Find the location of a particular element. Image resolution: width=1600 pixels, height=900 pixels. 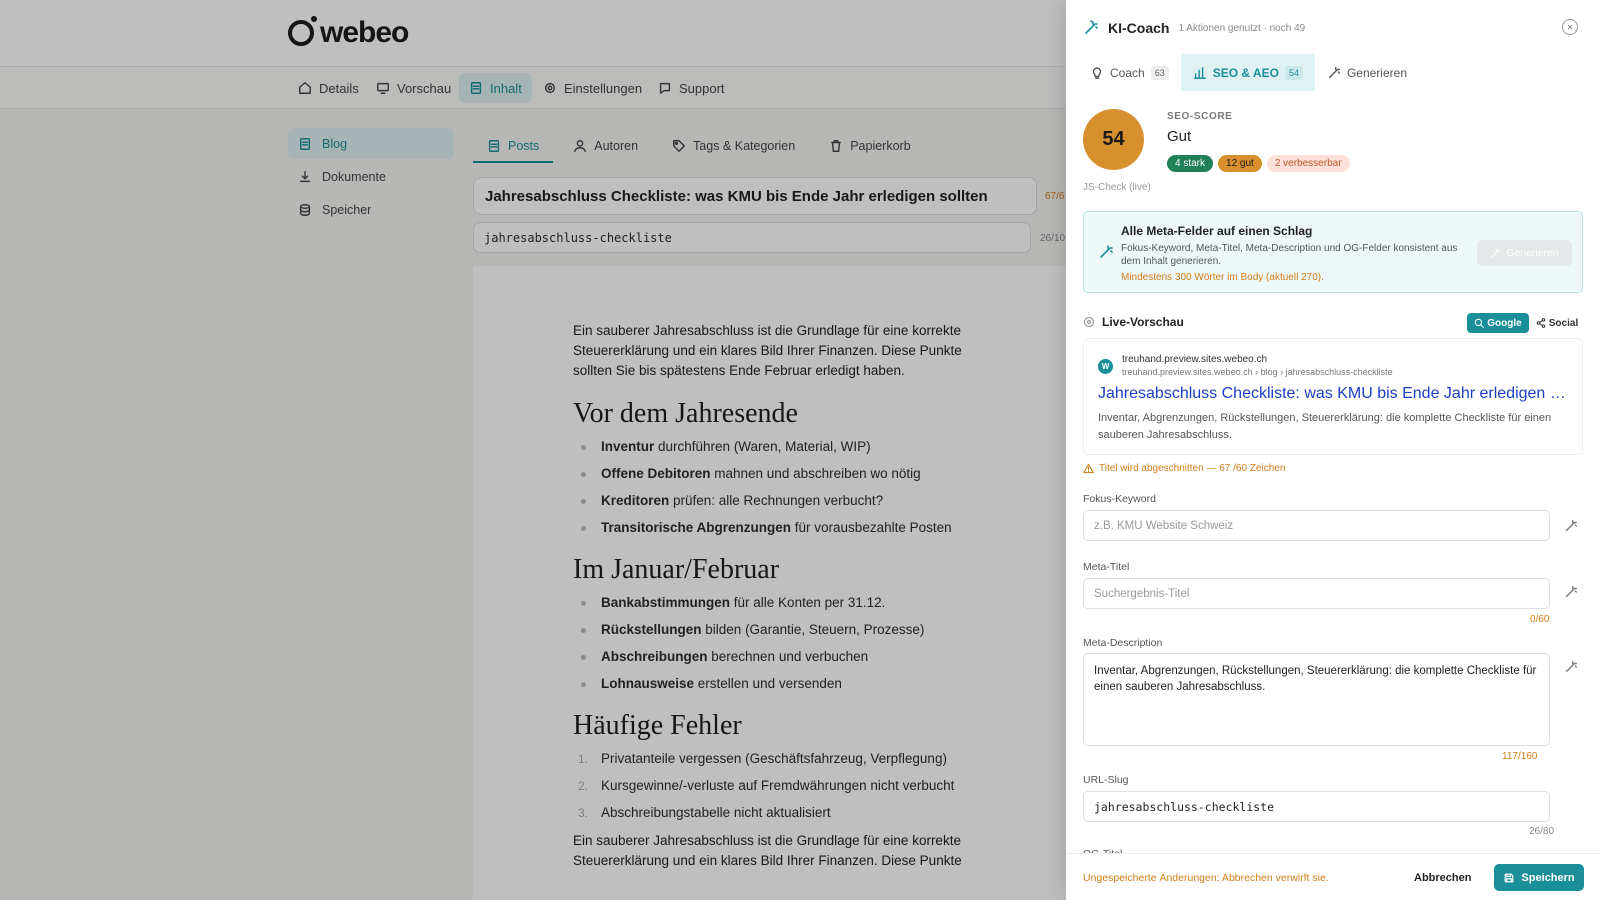

meta-title-label: Meta-Titel is located at coordinates (1106, 567).